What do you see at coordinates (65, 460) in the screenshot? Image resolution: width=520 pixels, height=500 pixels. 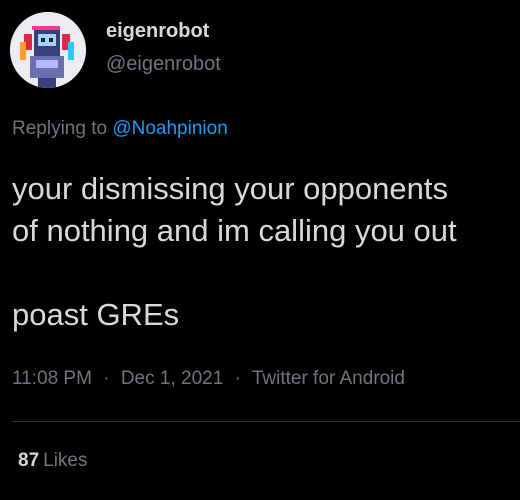 I see `likes-label: Likes` at bounding box center [65, 460].